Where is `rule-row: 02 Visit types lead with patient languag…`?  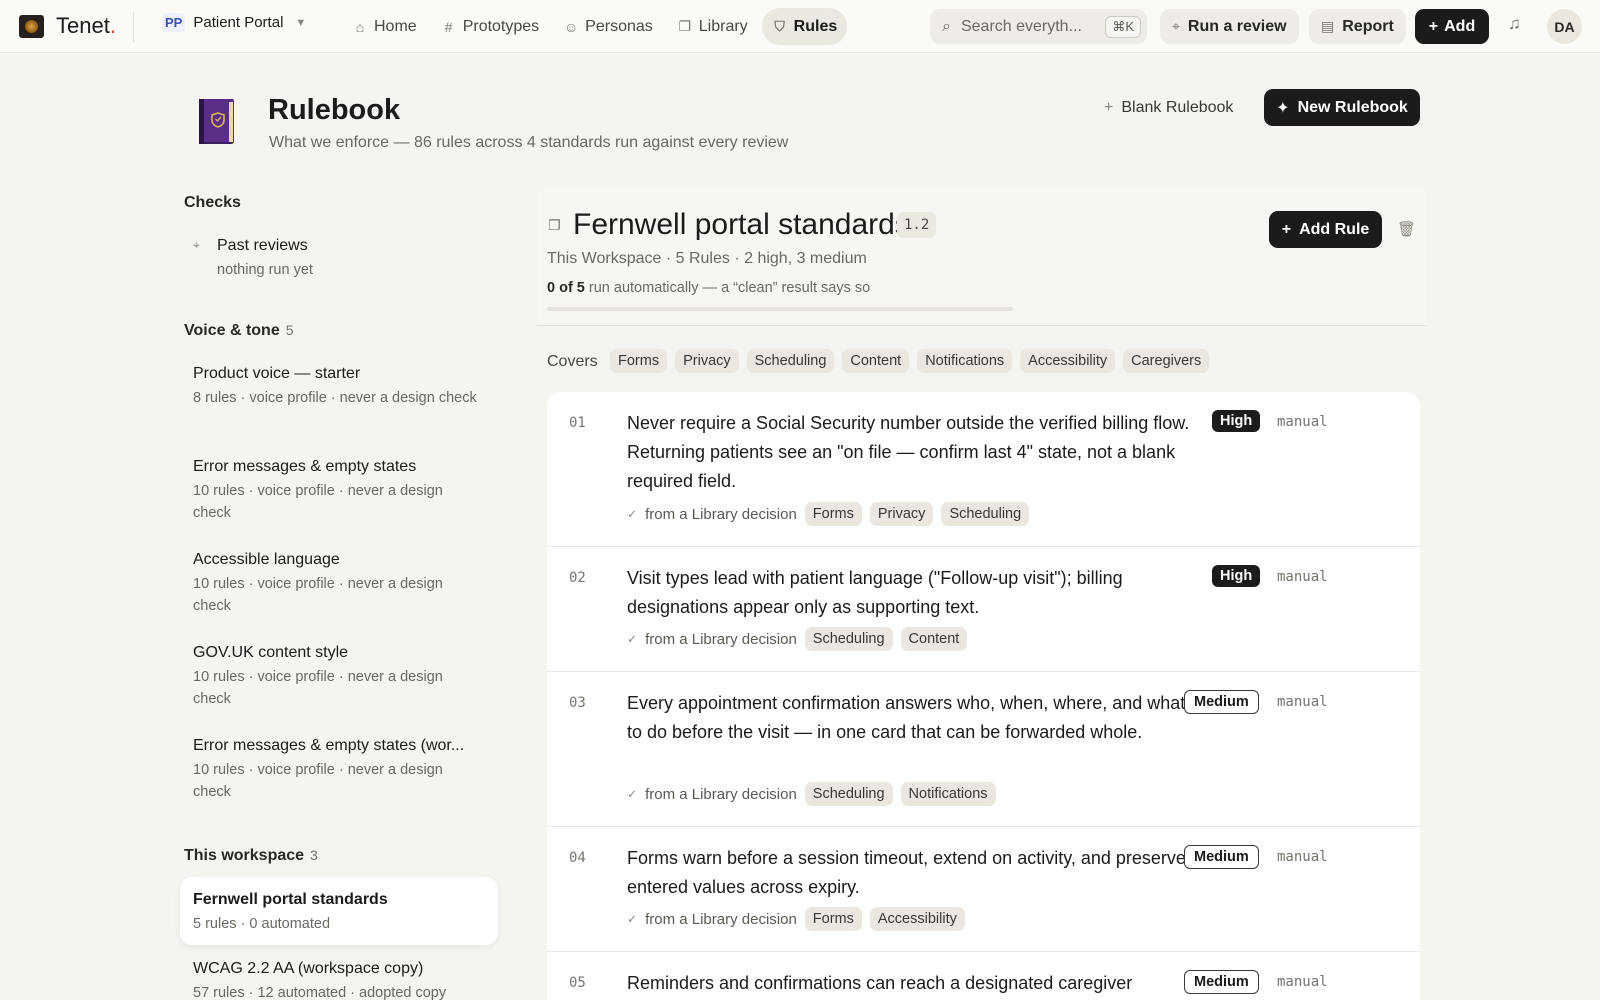
rule-row: 02 Visit types lead with patient languag… is located at coordinates (983, 609).